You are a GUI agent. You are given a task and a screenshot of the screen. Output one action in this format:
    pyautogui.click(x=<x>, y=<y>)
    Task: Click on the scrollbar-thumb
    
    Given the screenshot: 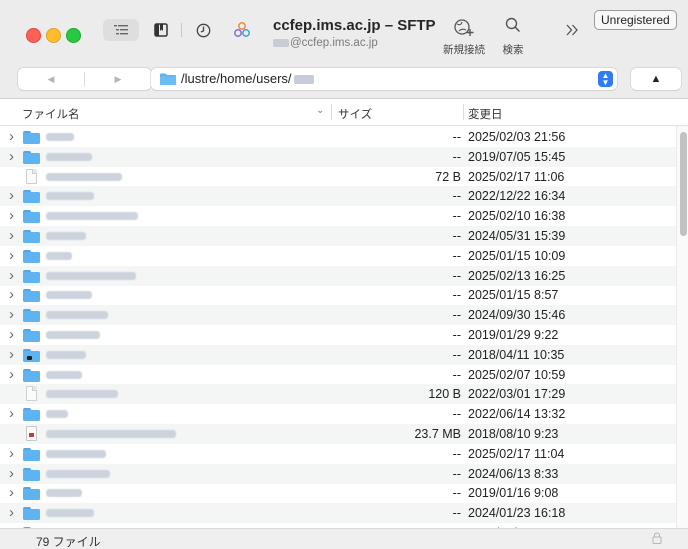 What is the action you would take?
    pyautogui.click(x=683, y=184)
    